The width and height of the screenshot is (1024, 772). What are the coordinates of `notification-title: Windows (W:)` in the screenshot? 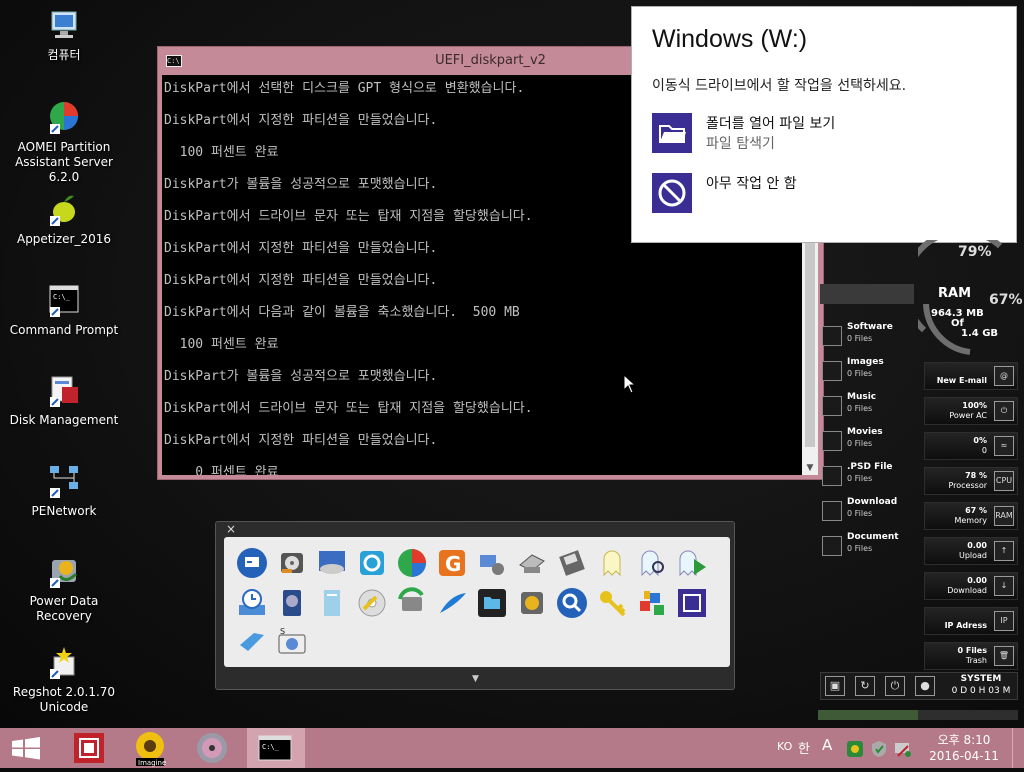 It's located at (730, 39).